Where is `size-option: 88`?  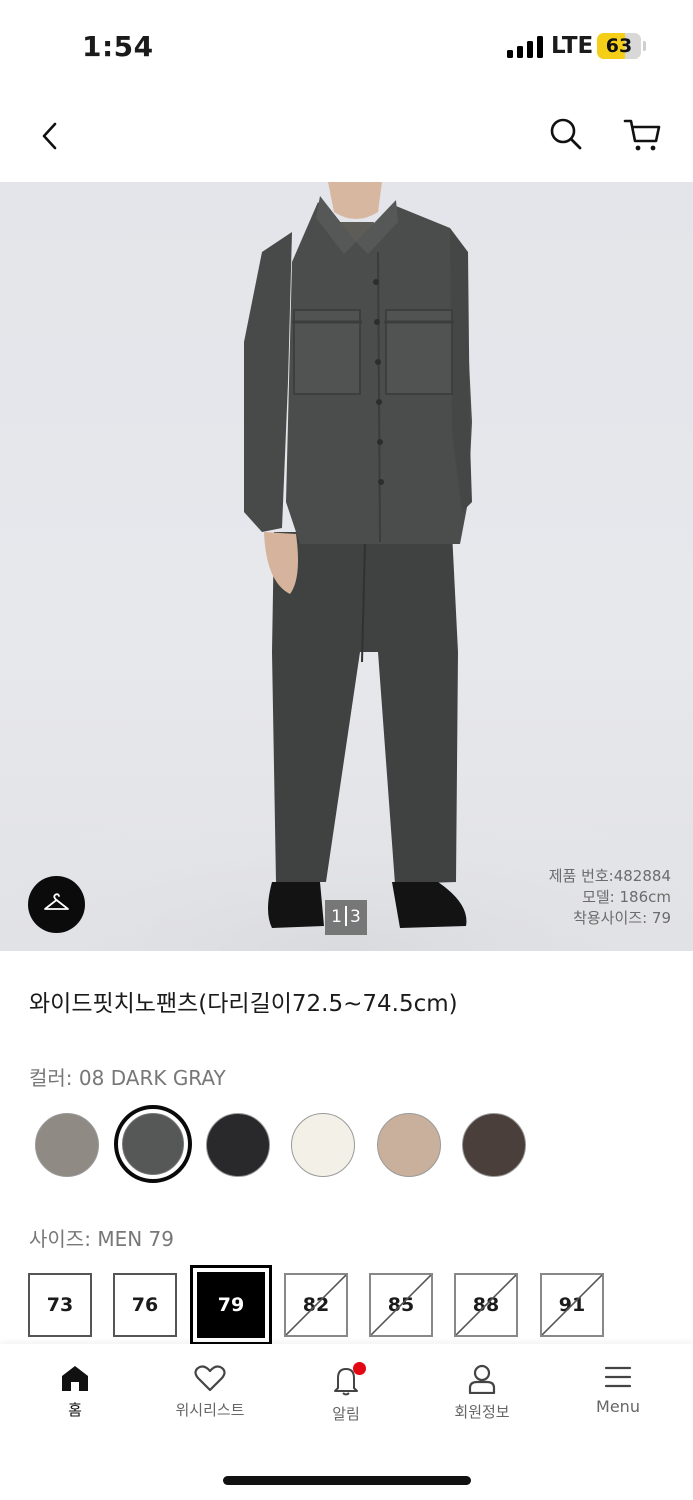 size-option: 88 is located at coordinates (486, 1305).